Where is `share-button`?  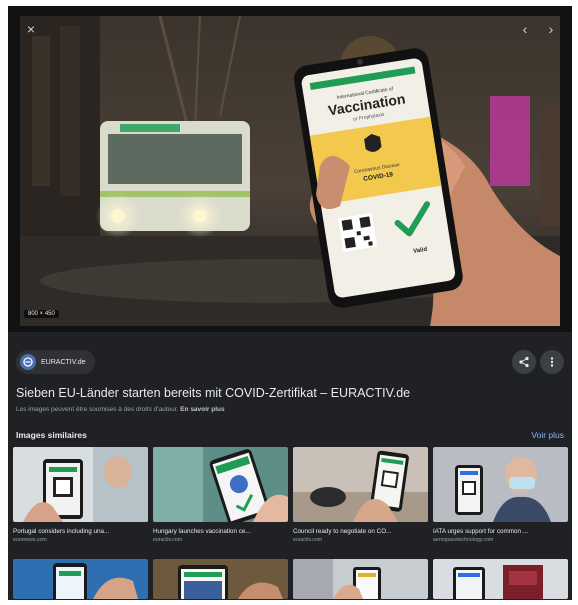 share-button is located at coordinates (524, 362).